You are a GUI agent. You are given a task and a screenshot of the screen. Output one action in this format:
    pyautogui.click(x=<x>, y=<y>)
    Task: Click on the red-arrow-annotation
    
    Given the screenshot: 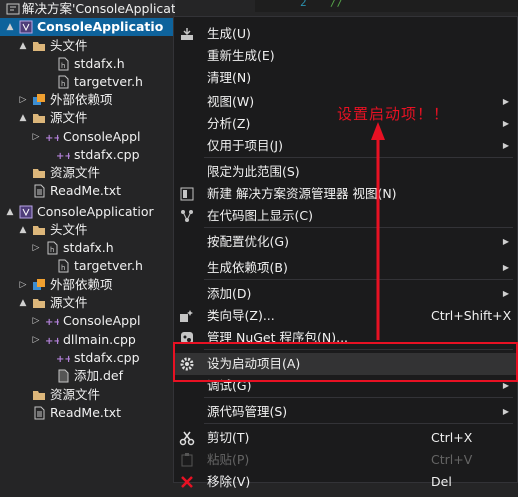 What is the action you would take?
    pyautogui.click(x=378, y=231)
    